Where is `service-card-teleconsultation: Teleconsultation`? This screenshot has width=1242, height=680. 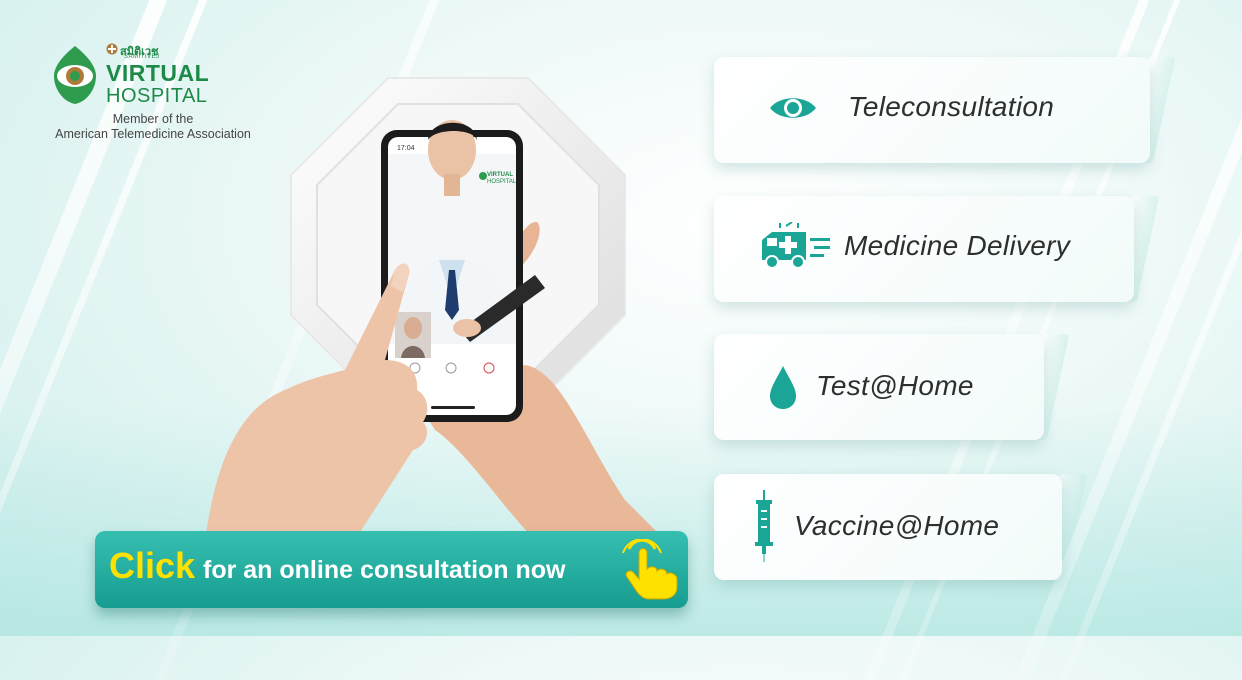 service-card-teleconsultation: Teleconsultation is located at coordinates (932, 110).